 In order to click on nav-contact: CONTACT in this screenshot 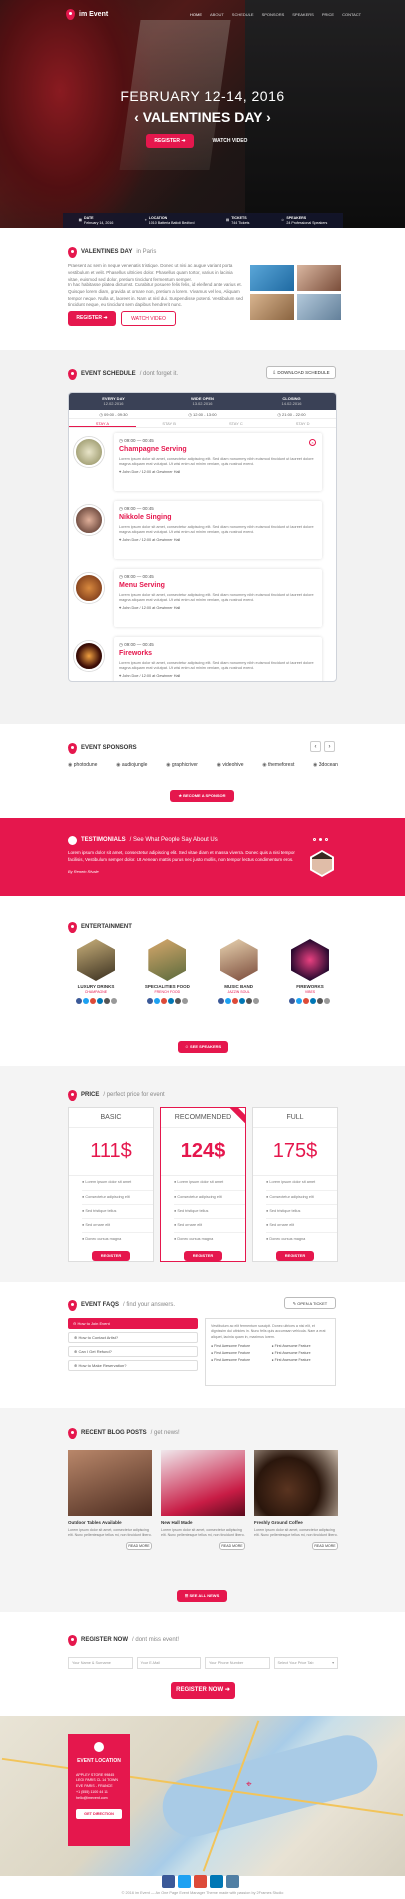, I will do `click(351, 14)`.